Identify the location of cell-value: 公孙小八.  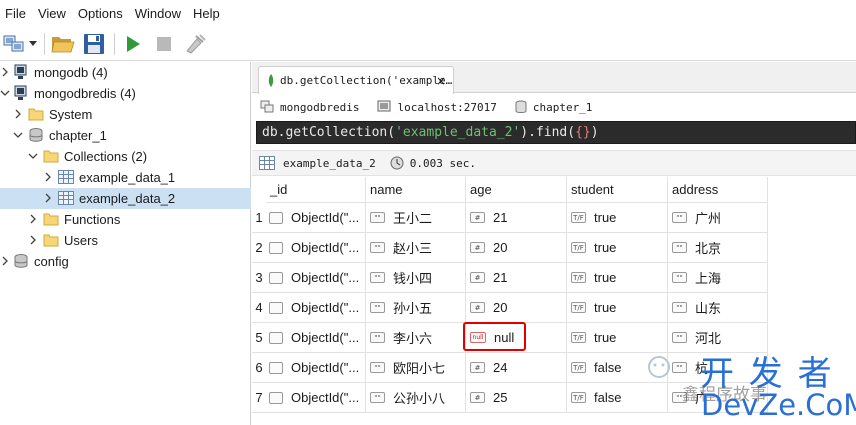
(419, 398).